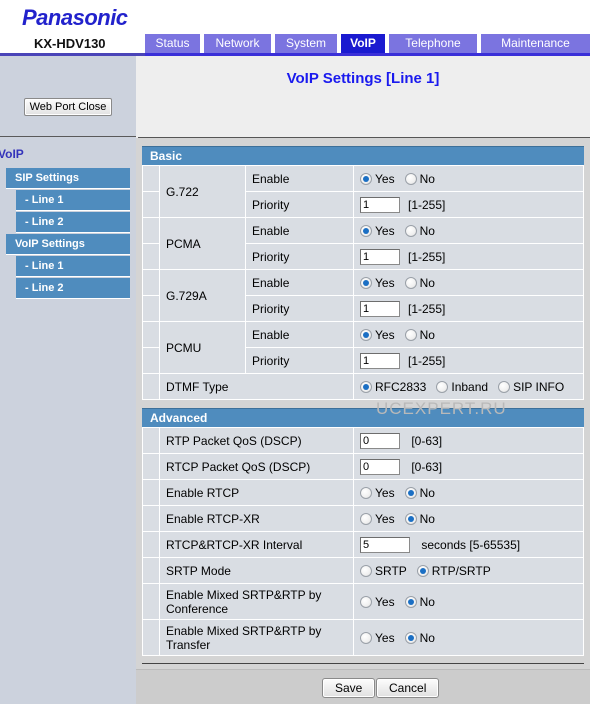 The width and height of the screenshot is (590, 704). What do you see at coordinates (410, 282) in the screenshot?
I see `radio-g-729a-enable-no` at bounding box center [410, 282].